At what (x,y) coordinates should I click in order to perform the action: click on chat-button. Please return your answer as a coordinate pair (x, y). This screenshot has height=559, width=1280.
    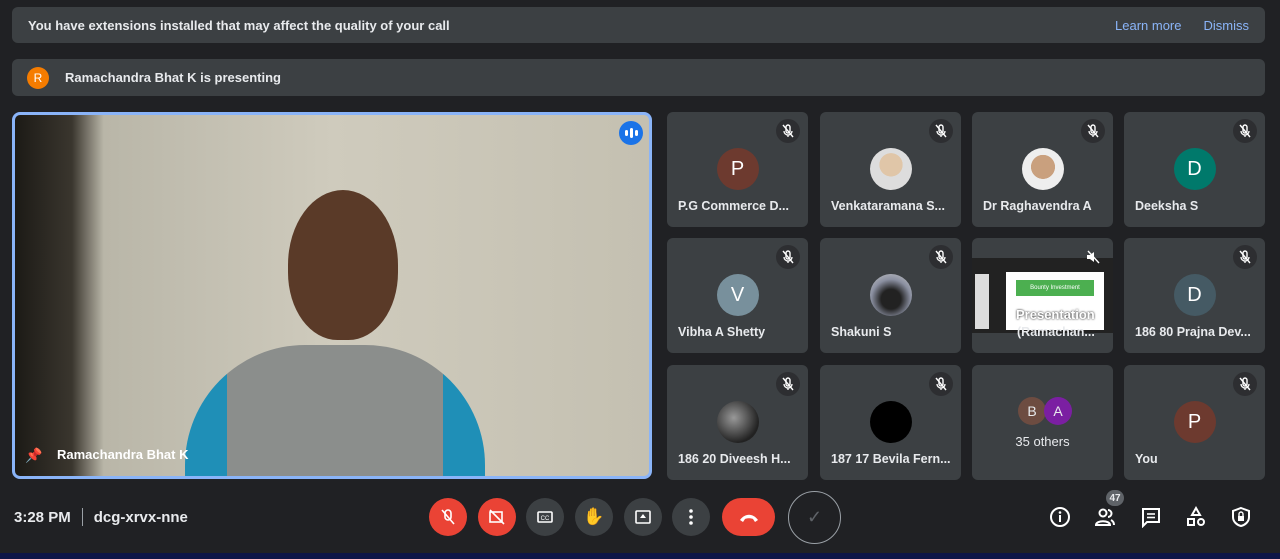
    Looking at the image, I should click on (1151, 517).